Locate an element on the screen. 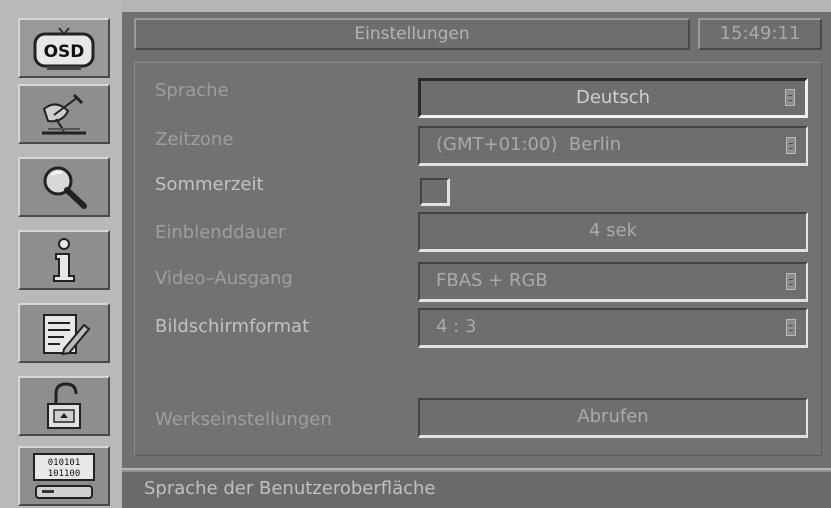 The height and width of the screenshot is (508, 831). einblenddauer-value: 4 sek is located at coordinates (613, 230).